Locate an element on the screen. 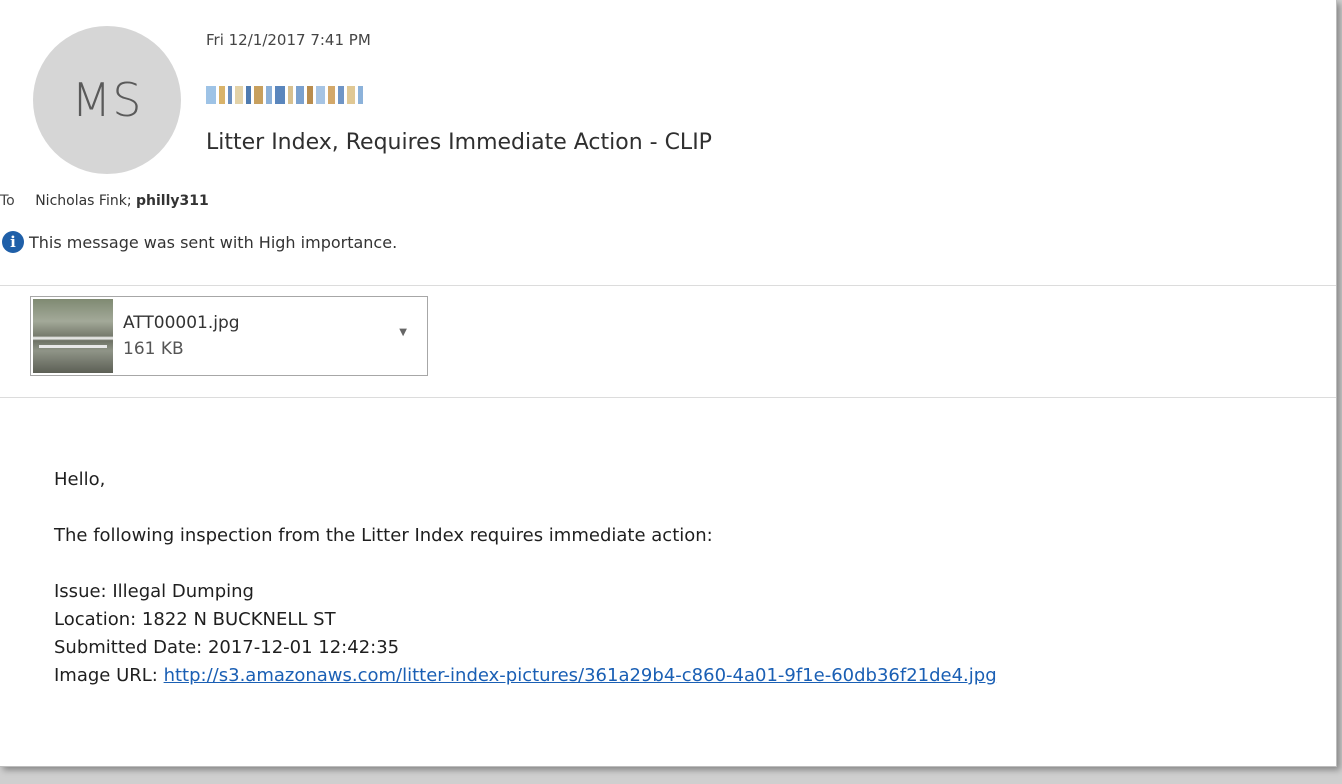 Image resolution: width=1342 pixels, height=784 pixels. recipients-row: To Nicholas Fink; philly311 is located at coordinates (104, 201).